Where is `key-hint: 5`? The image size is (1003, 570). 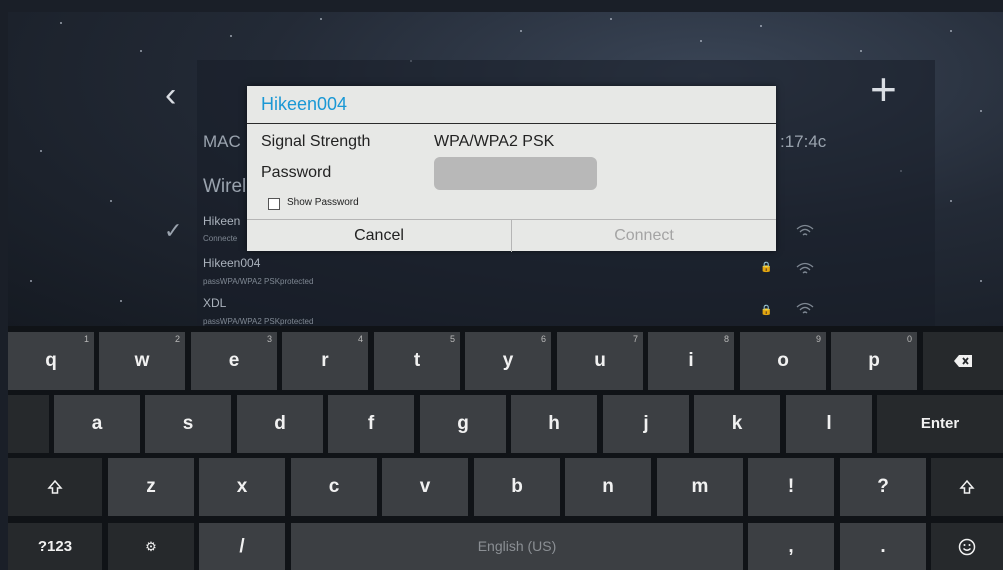
key-hint: 5 is located at coordinates (452, 339).